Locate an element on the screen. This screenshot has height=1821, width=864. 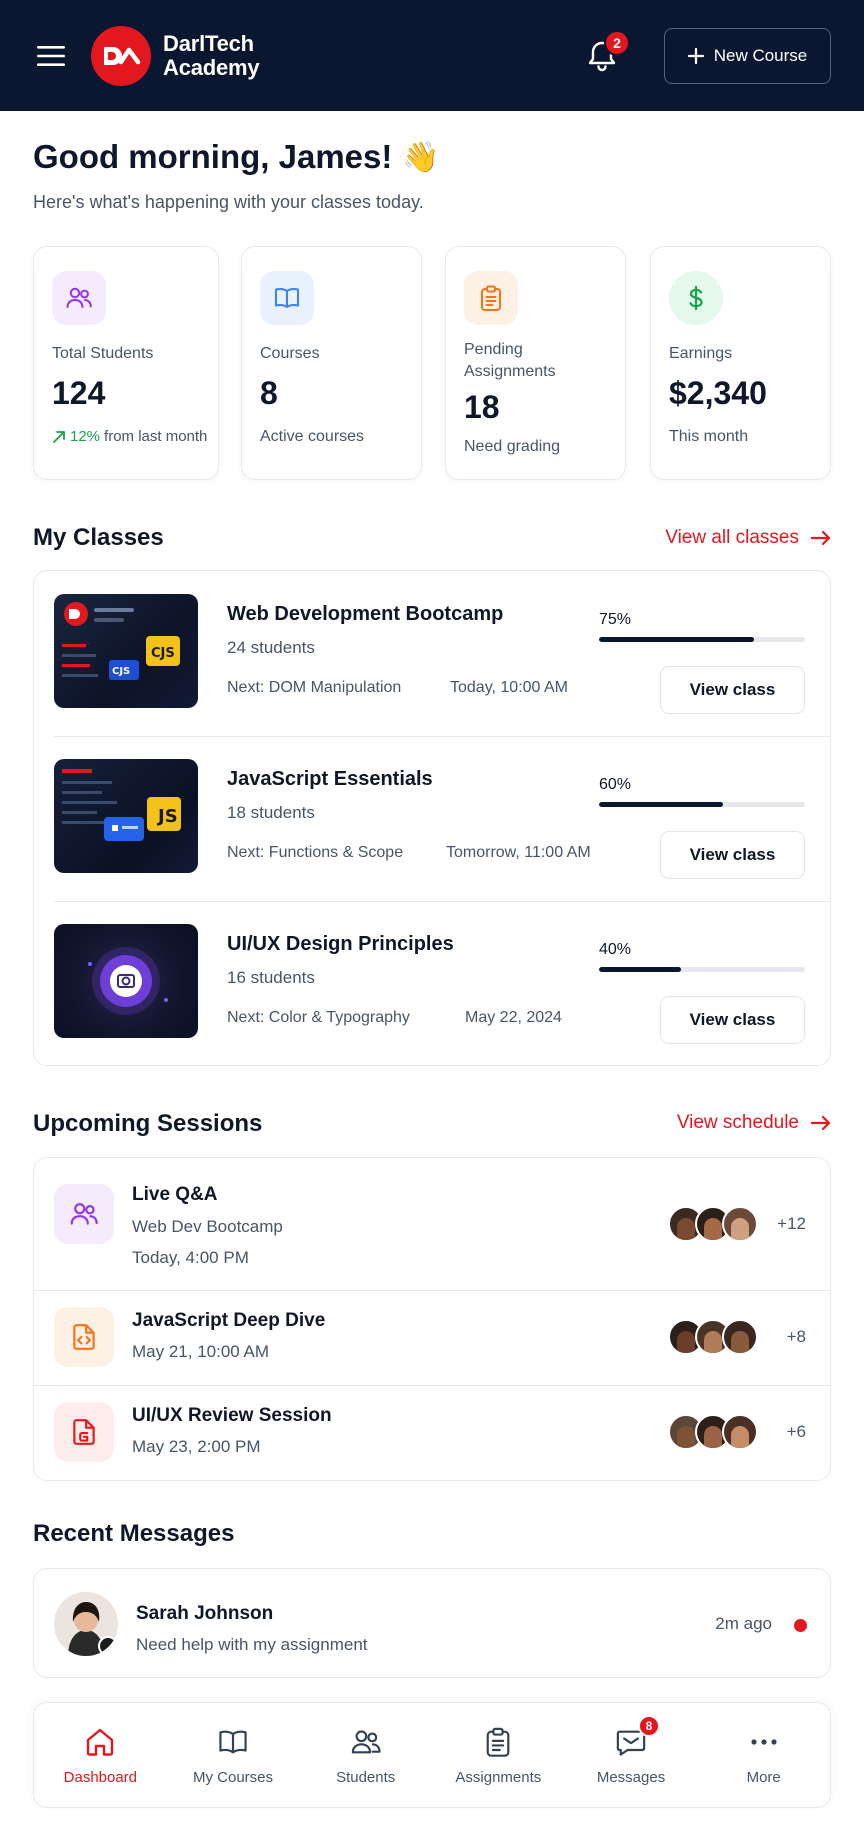
page-title: Good morning, James! 👋 is located at coordinates (236, 157).